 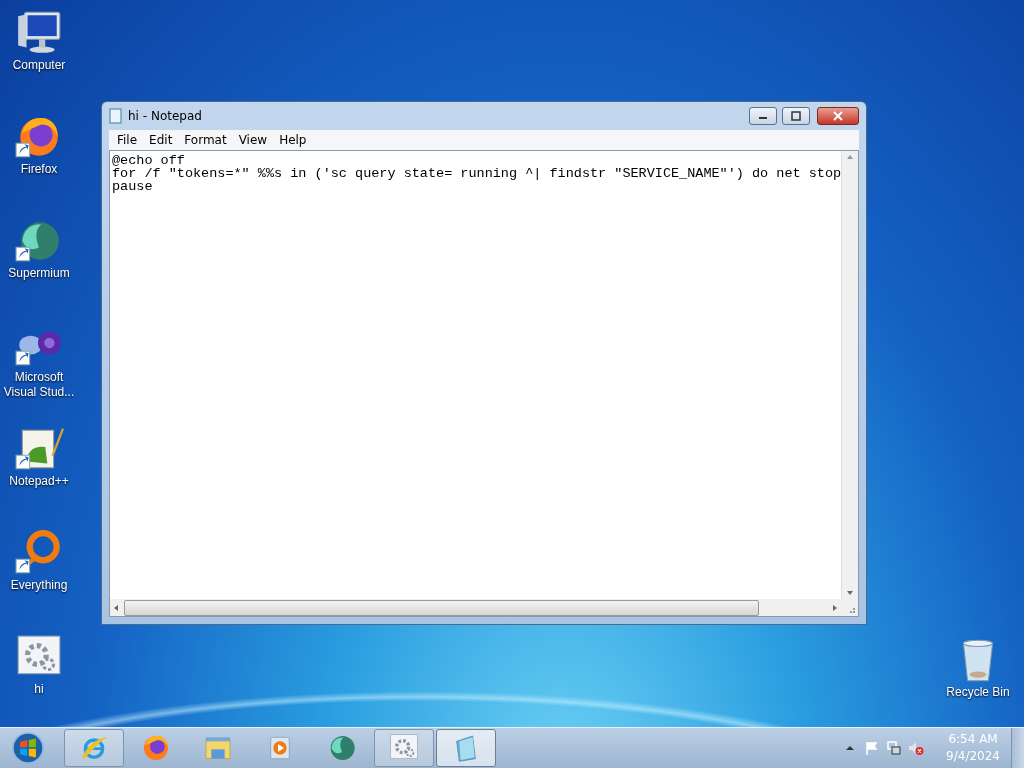 What do you see at coordinates (116, 116) in the screenshot?
I see `notepad-icon` at bounding box center [116, 116].